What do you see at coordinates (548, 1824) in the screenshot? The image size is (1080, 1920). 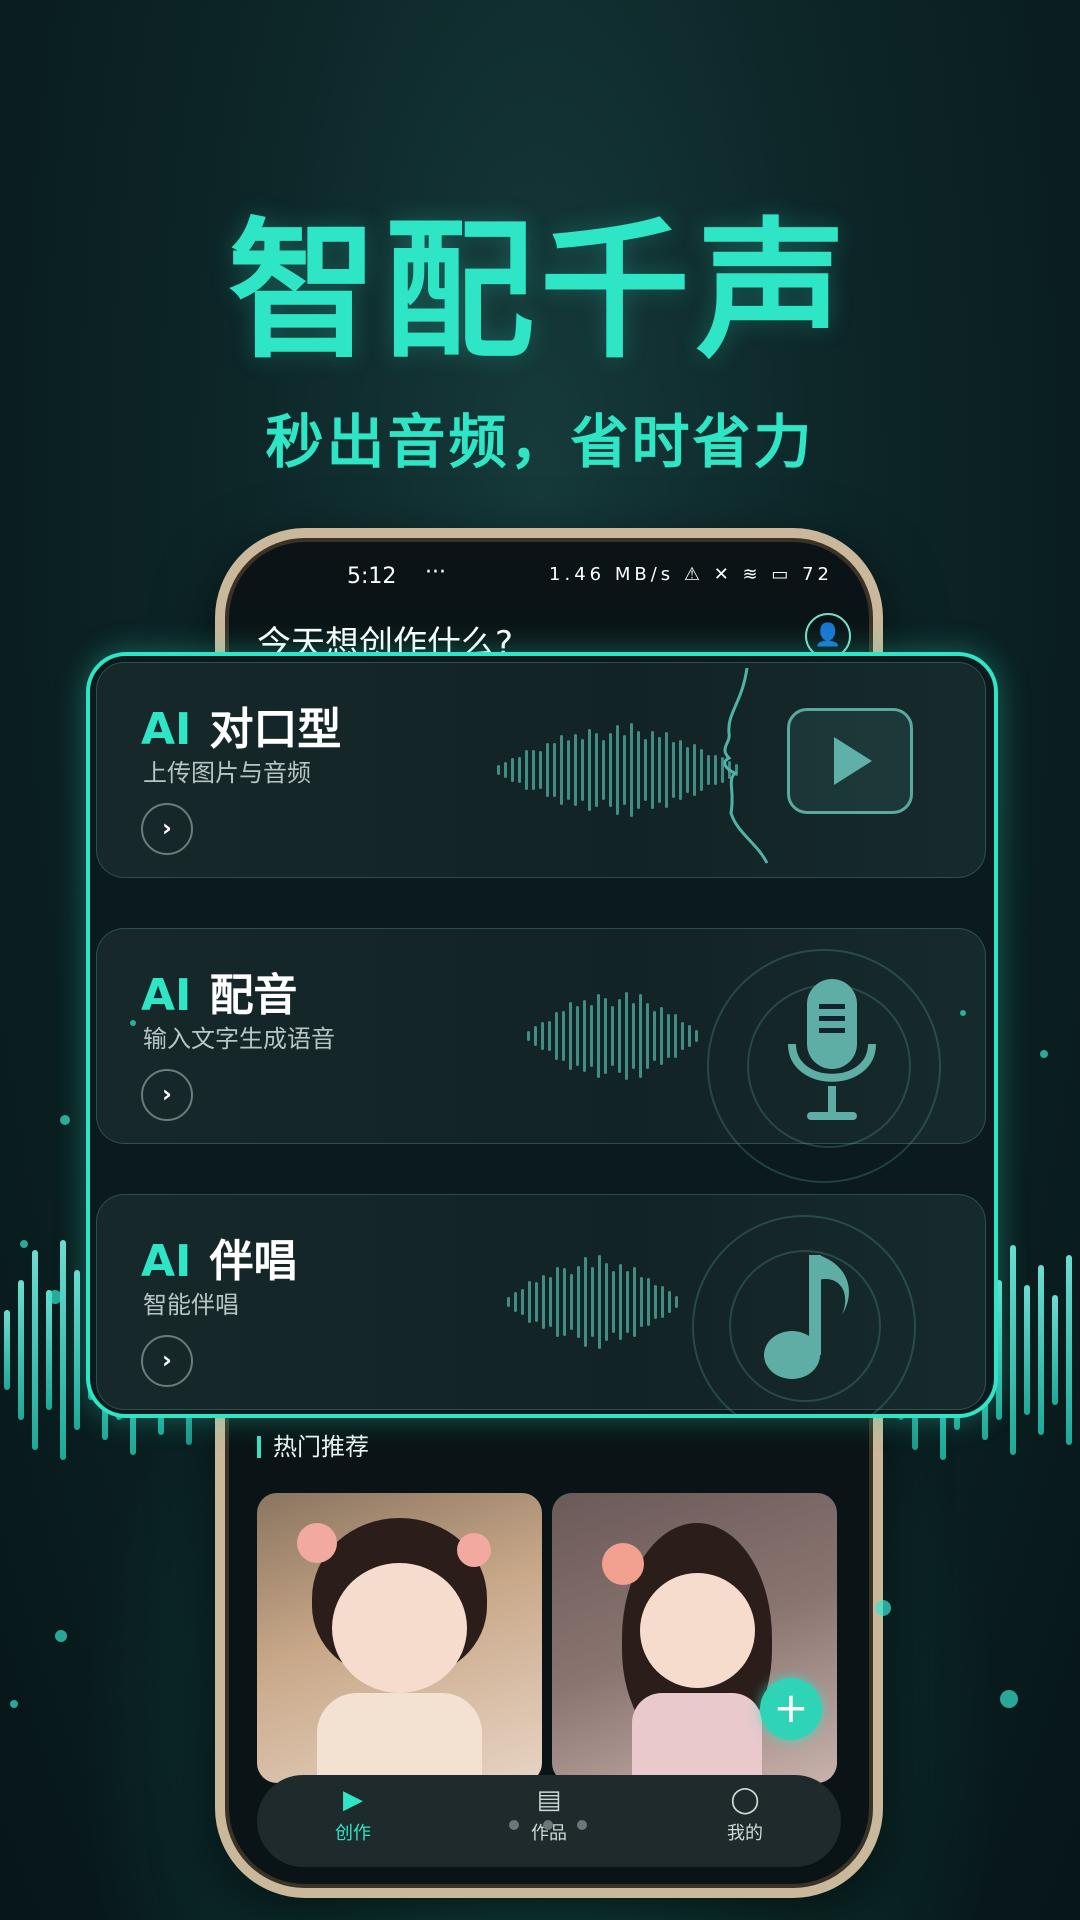 I see `page-indicator` at bounding box center [548, 1824].